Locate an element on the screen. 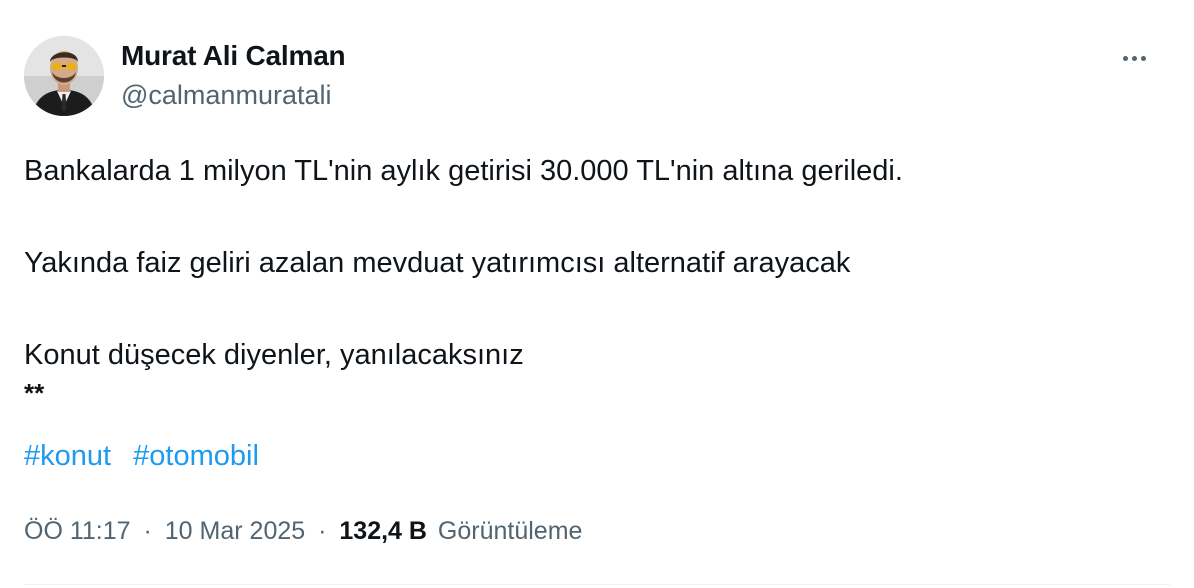 This screenshot has height=588, width=1194. avatar is located at coordinates (64, 76).